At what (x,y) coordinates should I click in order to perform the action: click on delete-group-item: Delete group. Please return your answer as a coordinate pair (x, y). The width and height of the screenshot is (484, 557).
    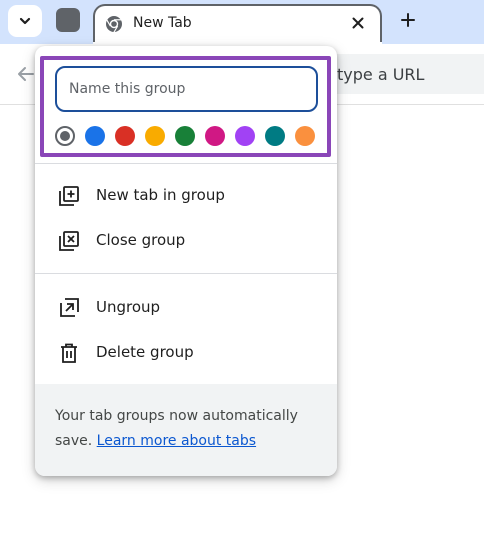
    Looking at the image, I should click on (186, 353).